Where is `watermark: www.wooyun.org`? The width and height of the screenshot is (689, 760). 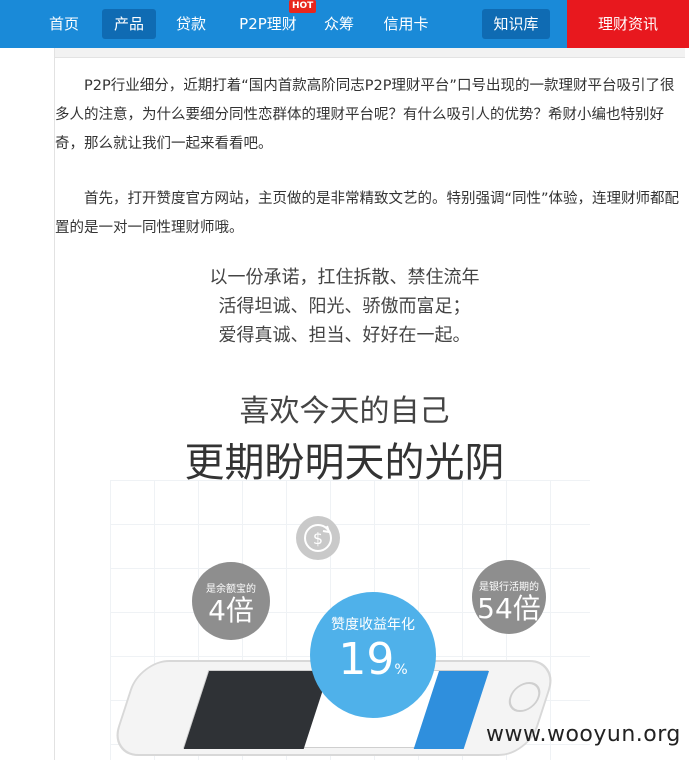
watermark: www.wooyun.org is located at coordinates (583, 734).